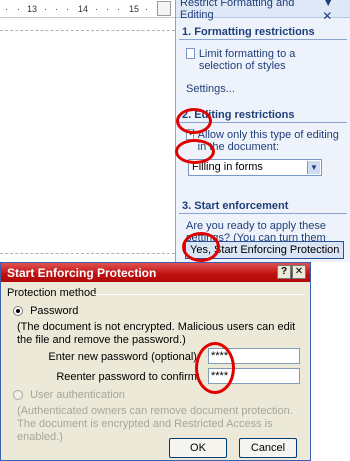 This screenshot has width=350, height=461. Describe the element at coordinates (82, 272) in the screenshot. I see `dialog-title: Start Enforcing Protection` at that location.